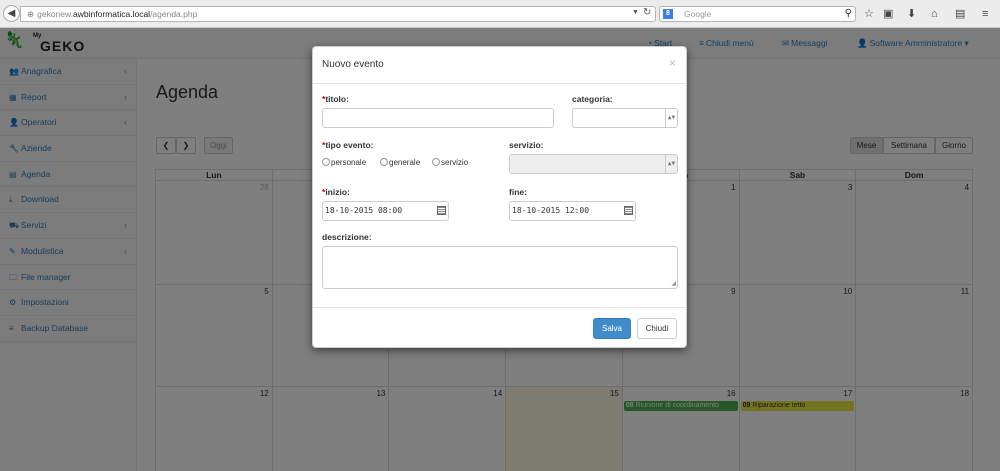 This screenshot has width=1000, height=471. I want to click on service-select: ▲▼, so click(593, 164).